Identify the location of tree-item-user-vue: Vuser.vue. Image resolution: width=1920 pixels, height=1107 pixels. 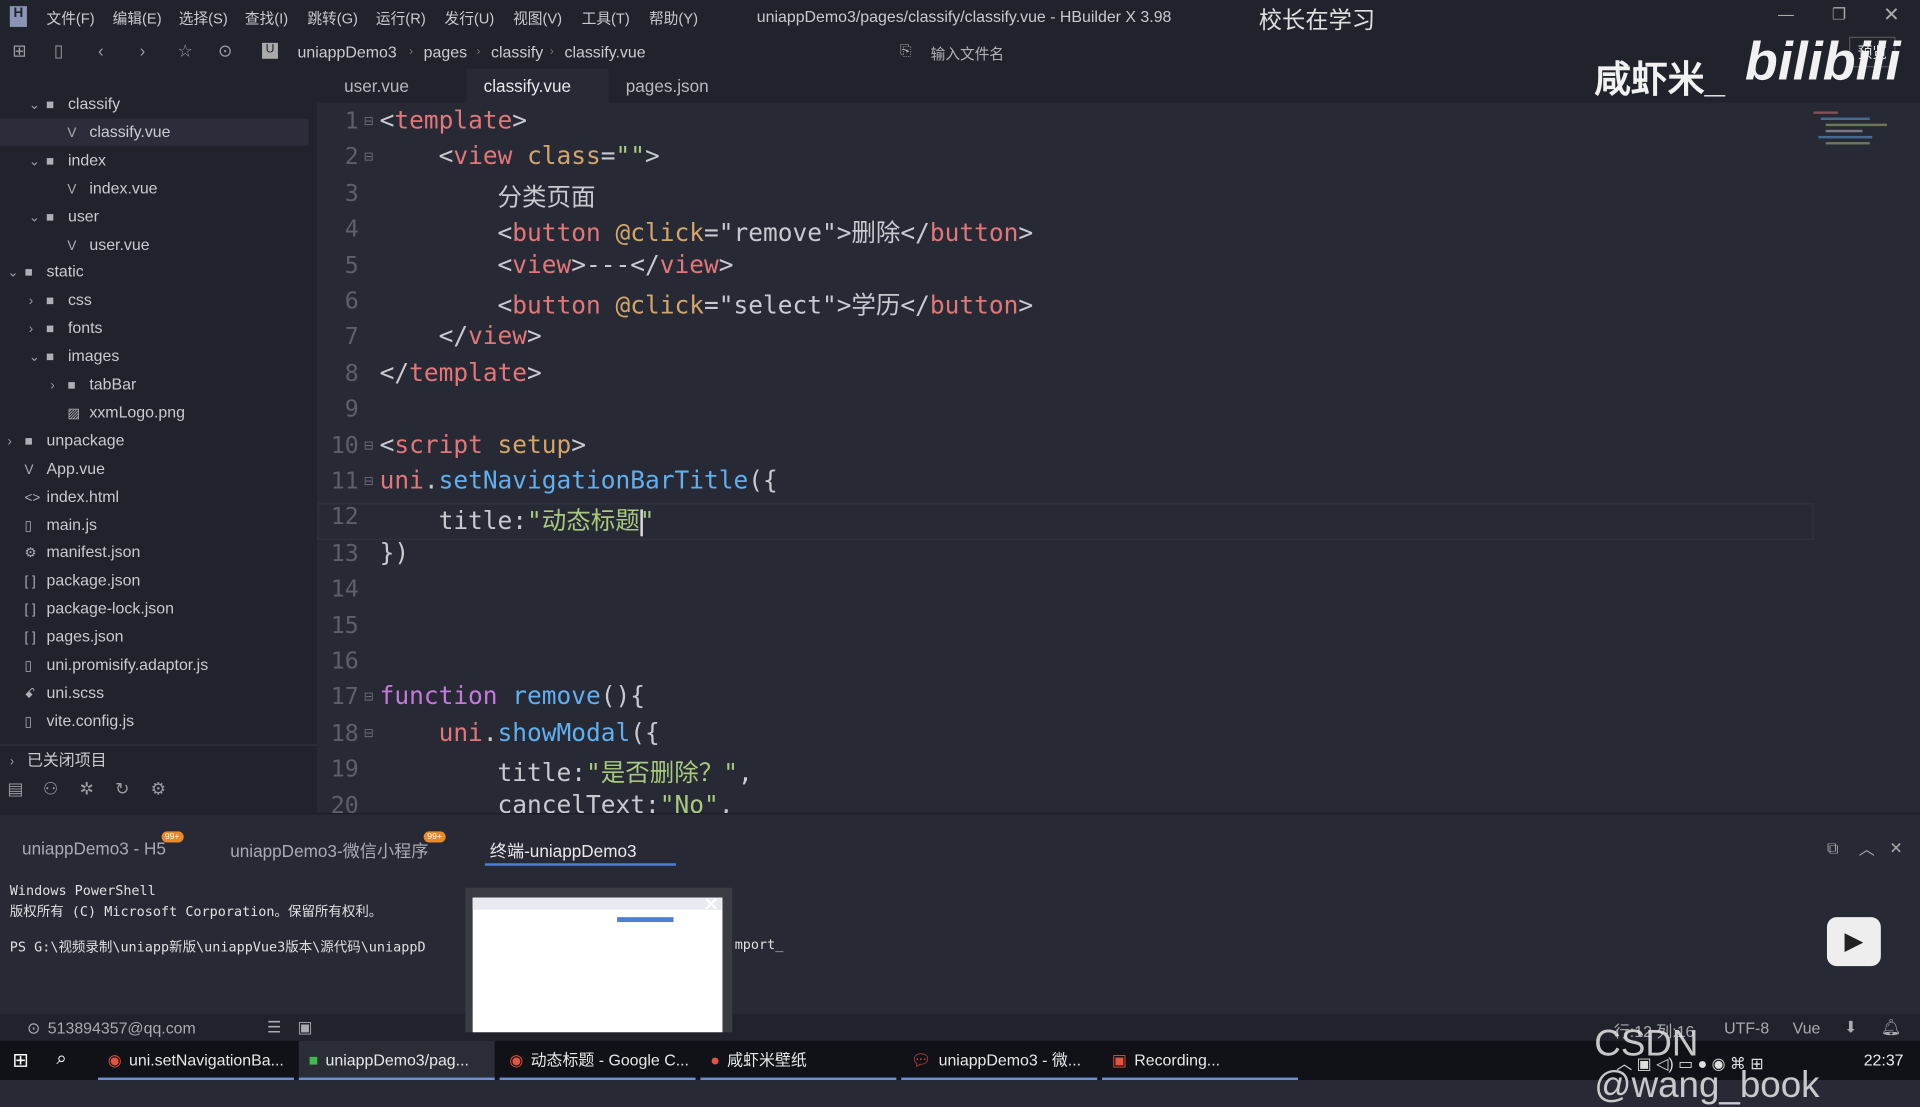
(154, 244).